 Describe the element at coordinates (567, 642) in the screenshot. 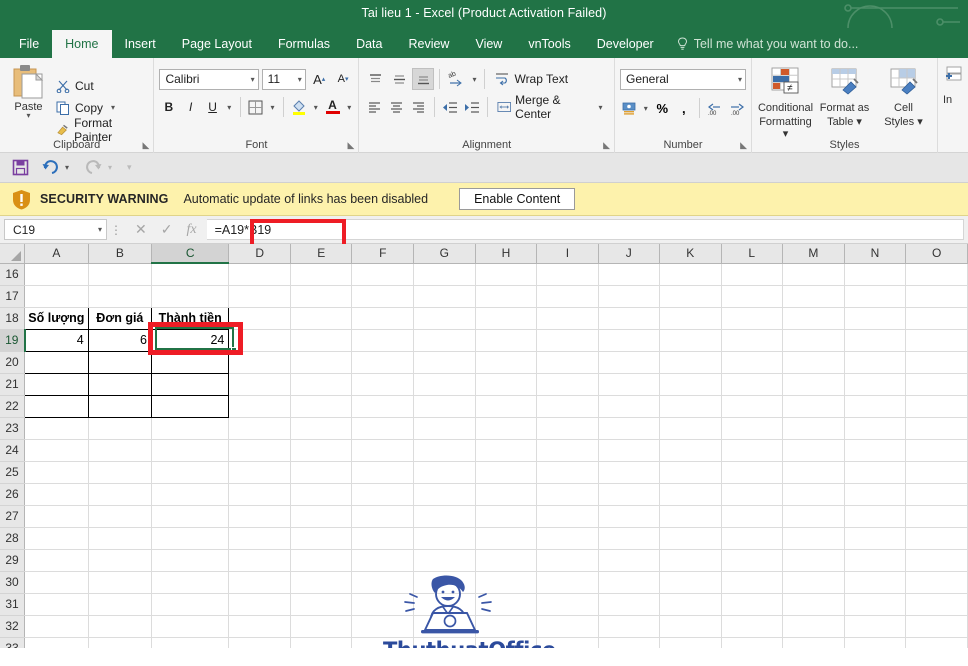

I see `cell-I33` at that location.